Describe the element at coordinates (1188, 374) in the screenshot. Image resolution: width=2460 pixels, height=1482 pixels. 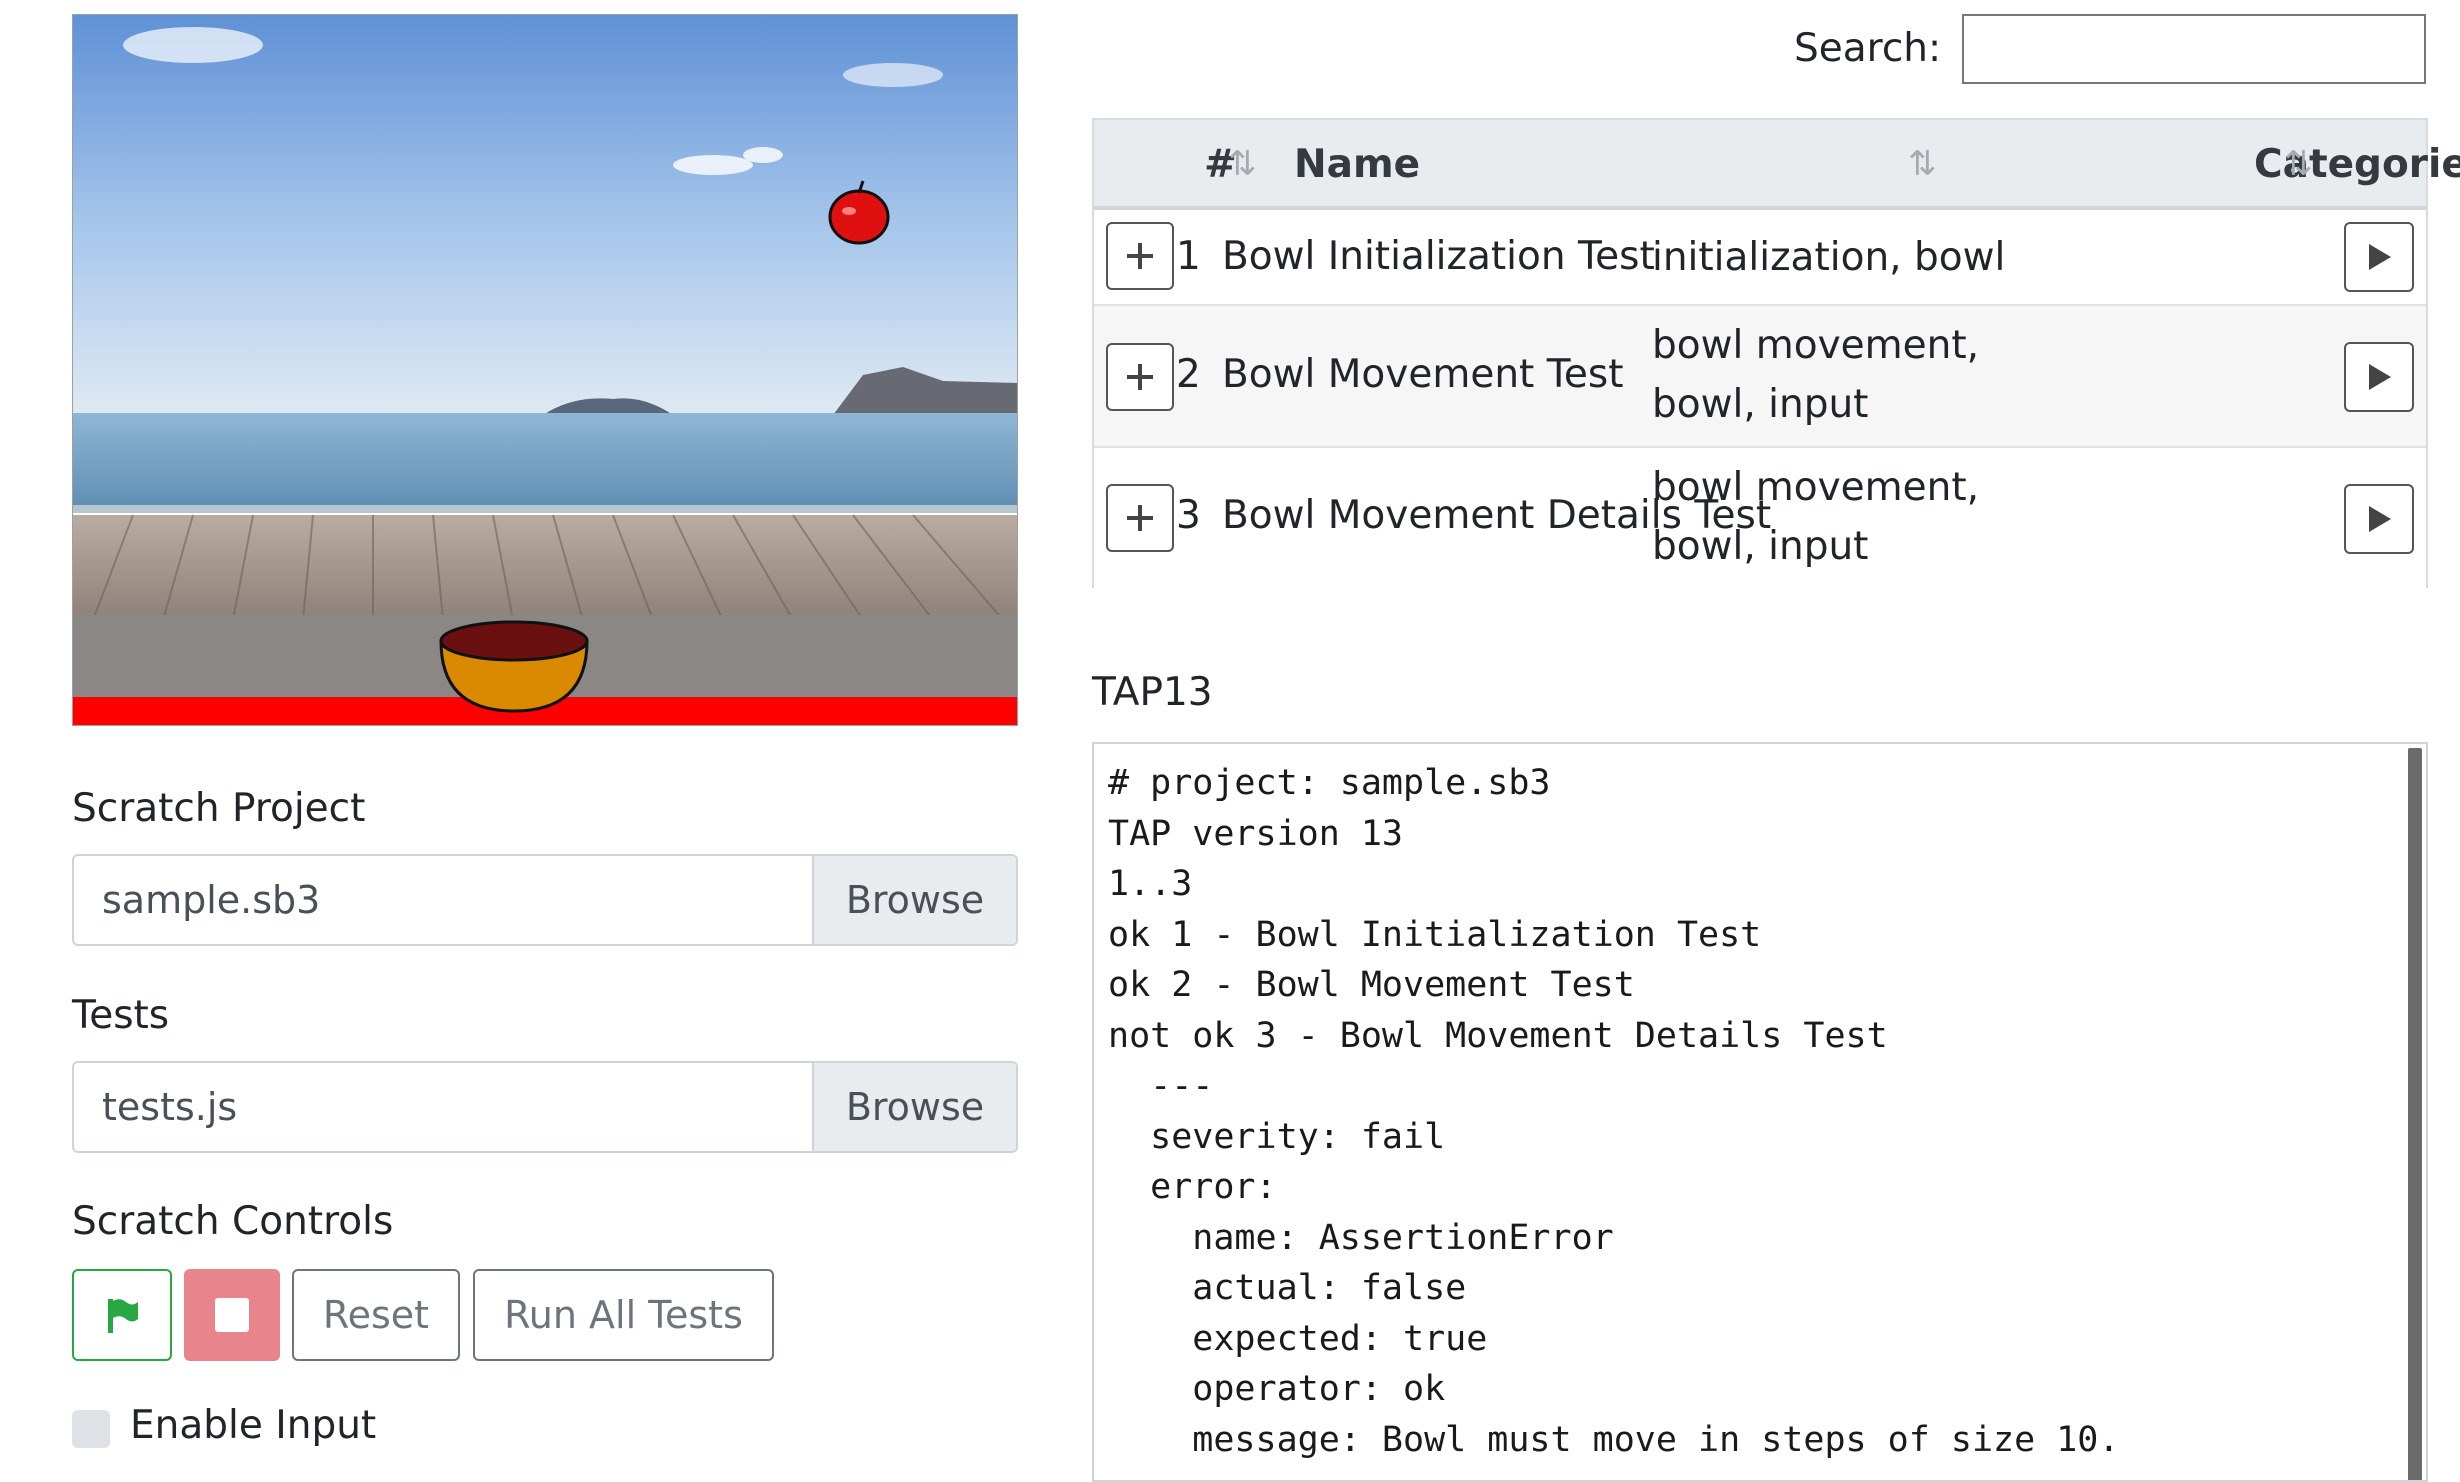
I see `row-num: 2` at that location.